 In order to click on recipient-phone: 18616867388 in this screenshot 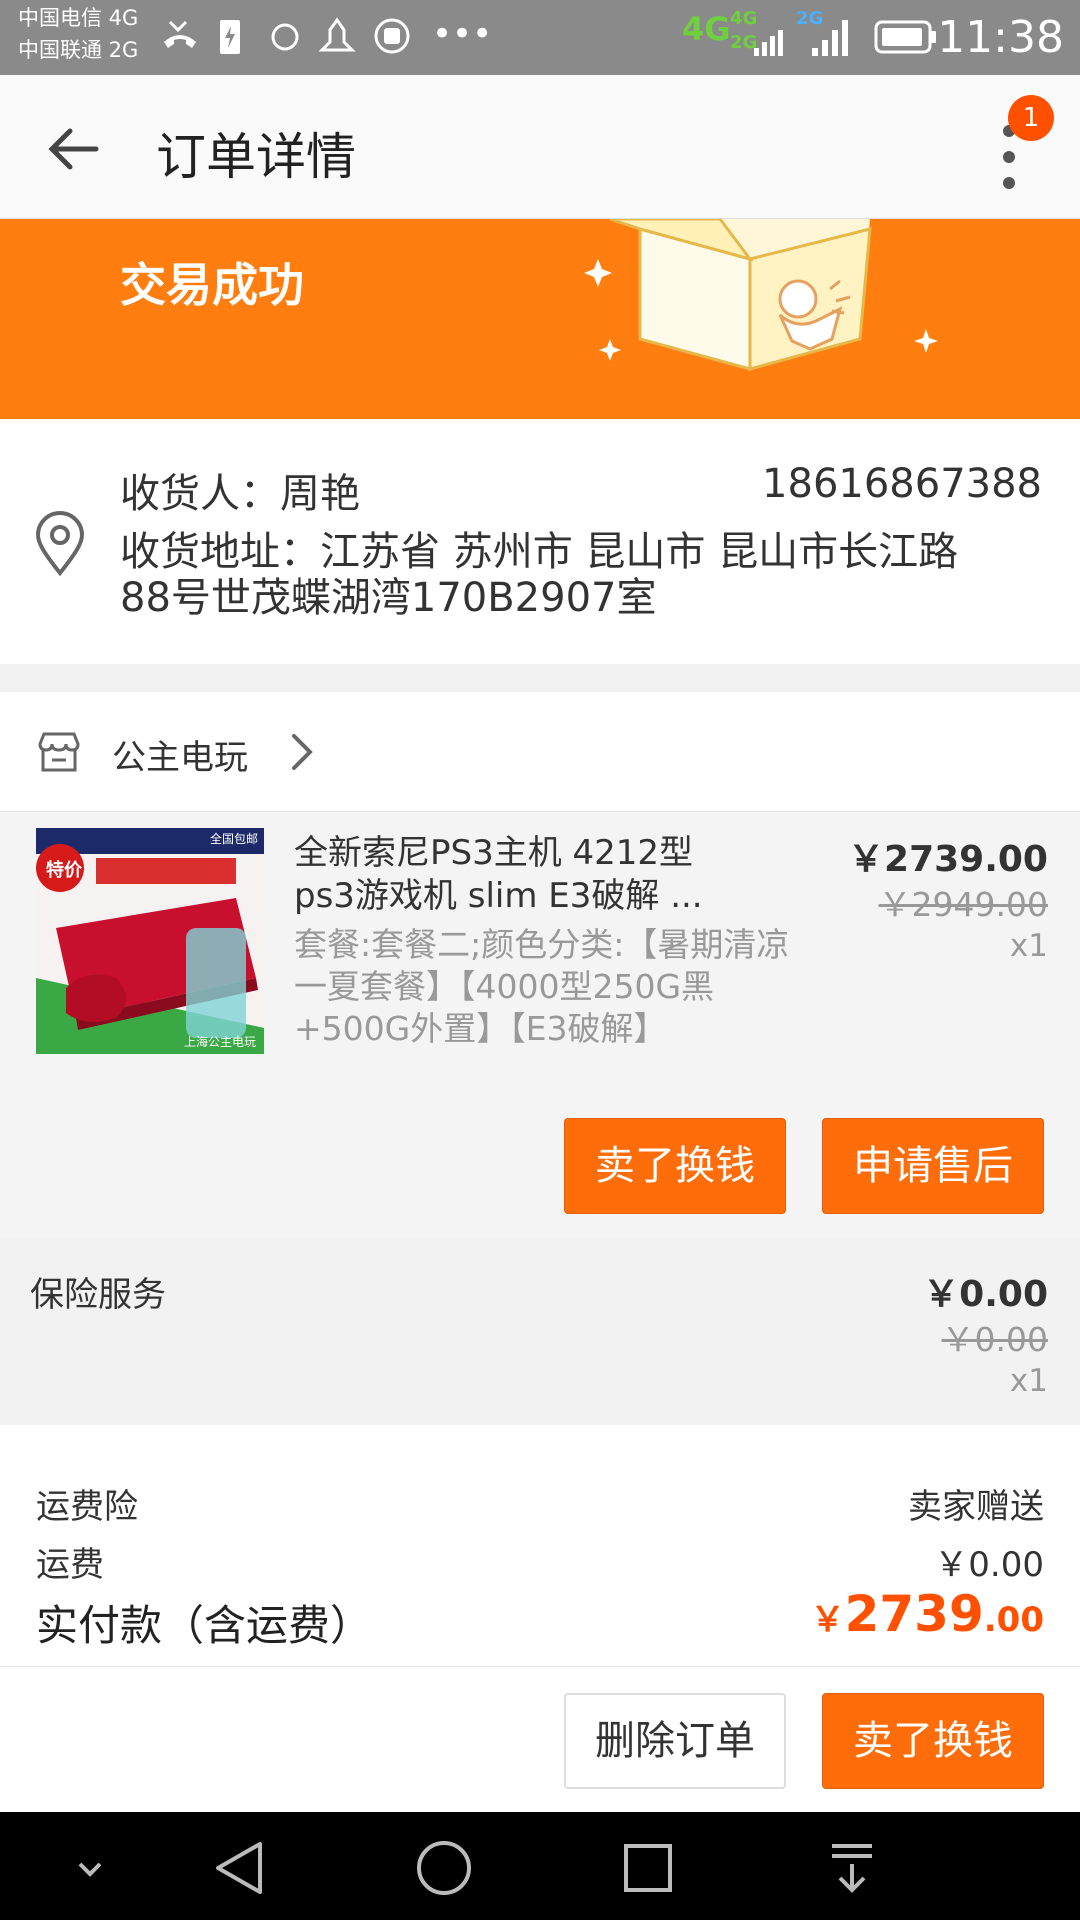, I will do `click(902, 484)`.